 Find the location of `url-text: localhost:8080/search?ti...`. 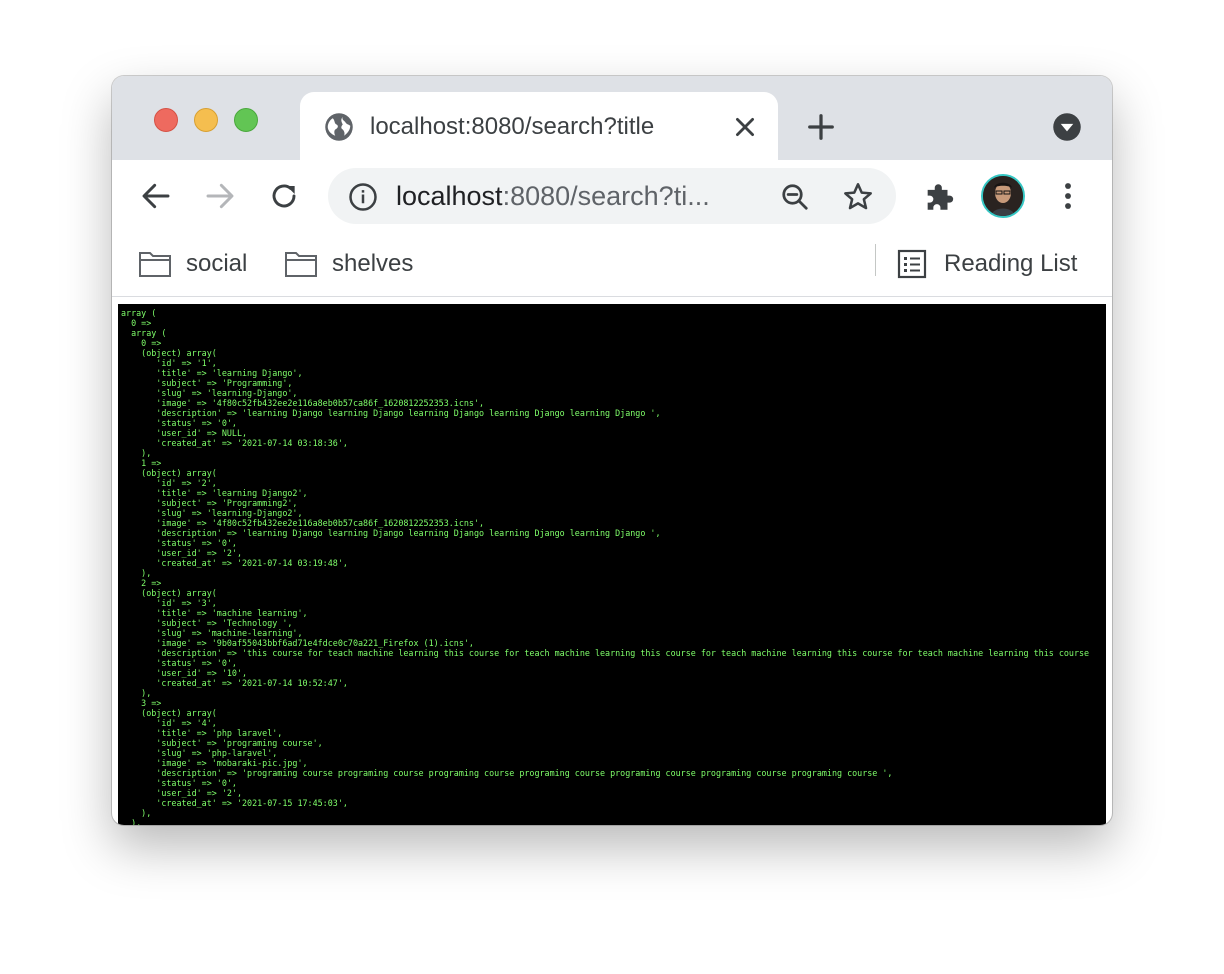

url-text: localhost:8080/search?ti... is located at coordinates (576, 196).